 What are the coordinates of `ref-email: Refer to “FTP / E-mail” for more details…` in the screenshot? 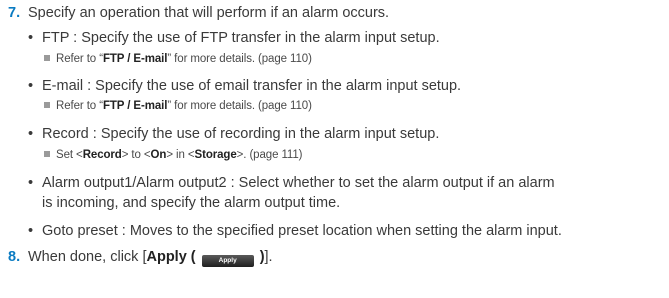 It's located at (178, 106).